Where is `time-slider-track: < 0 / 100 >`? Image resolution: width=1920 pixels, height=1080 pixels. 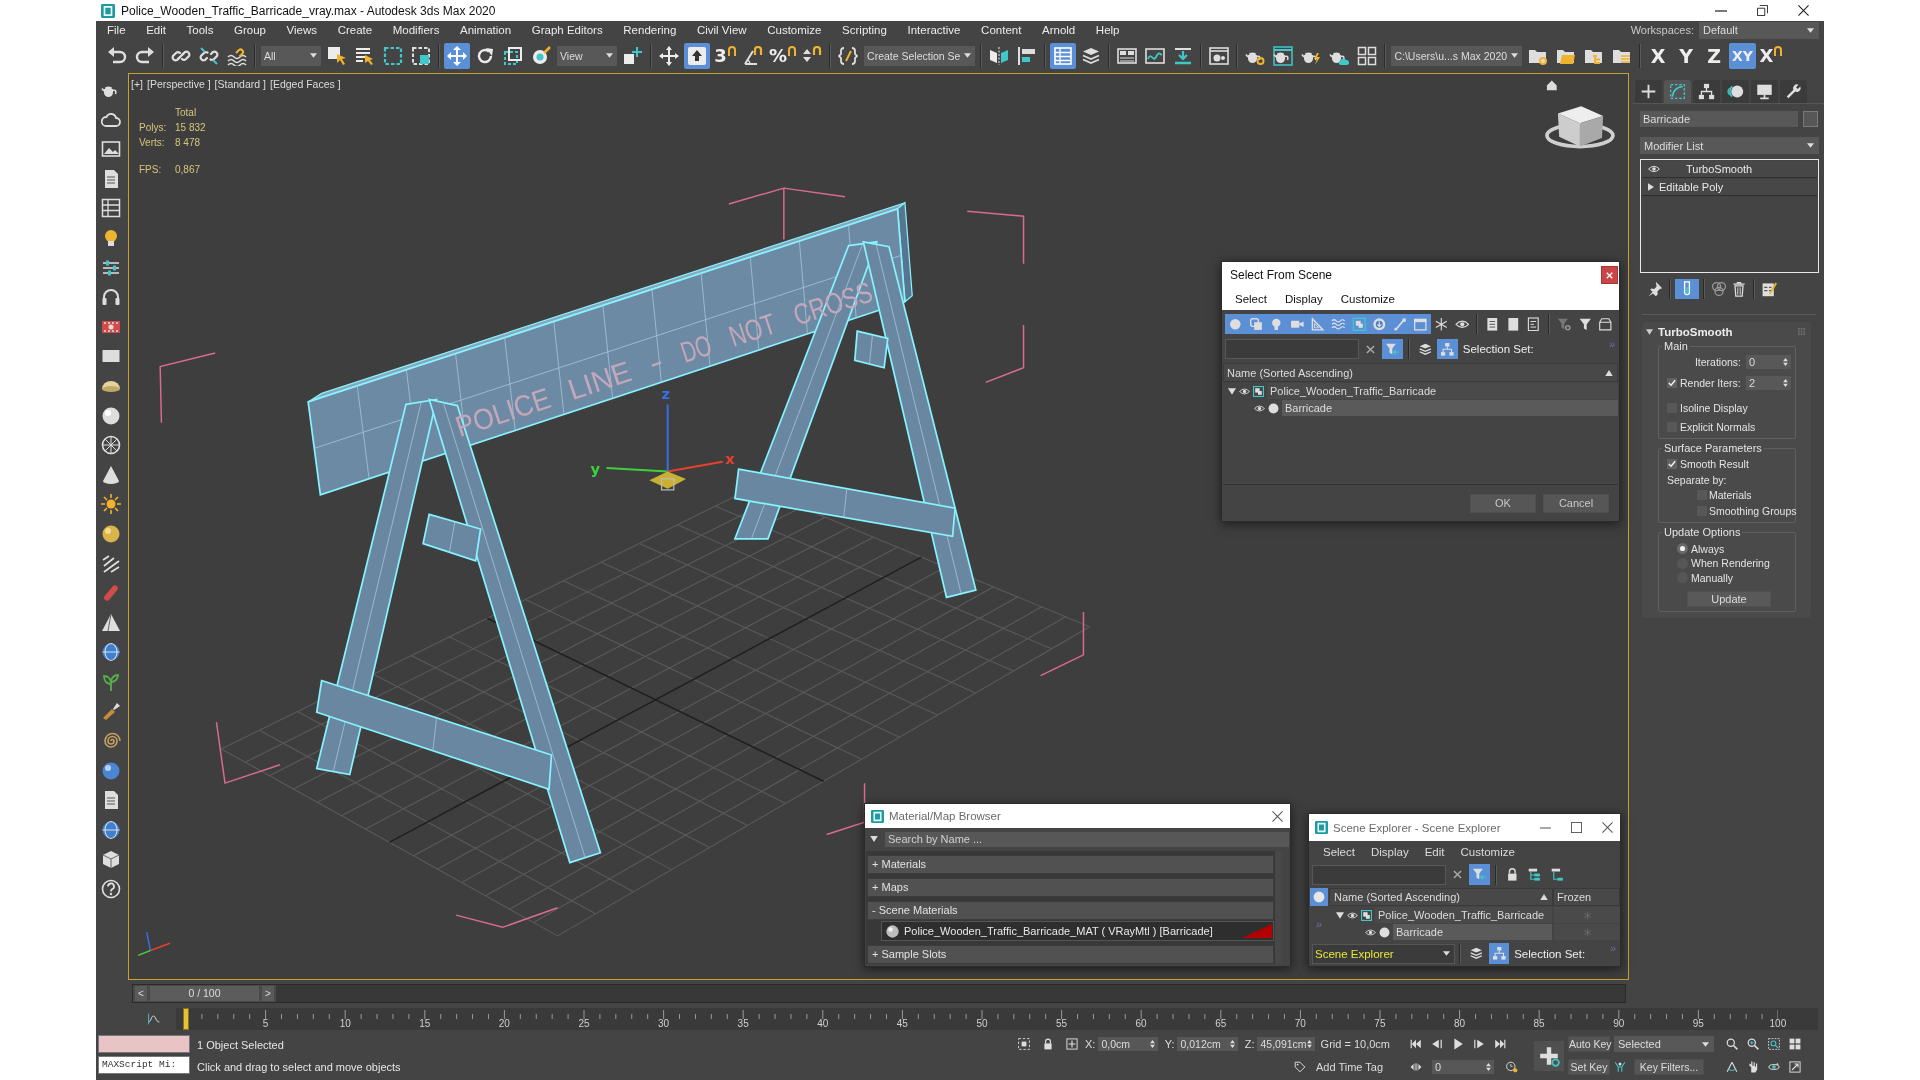
time-slider-track: < 0 / 100 > is located at coordinates (879, 993).